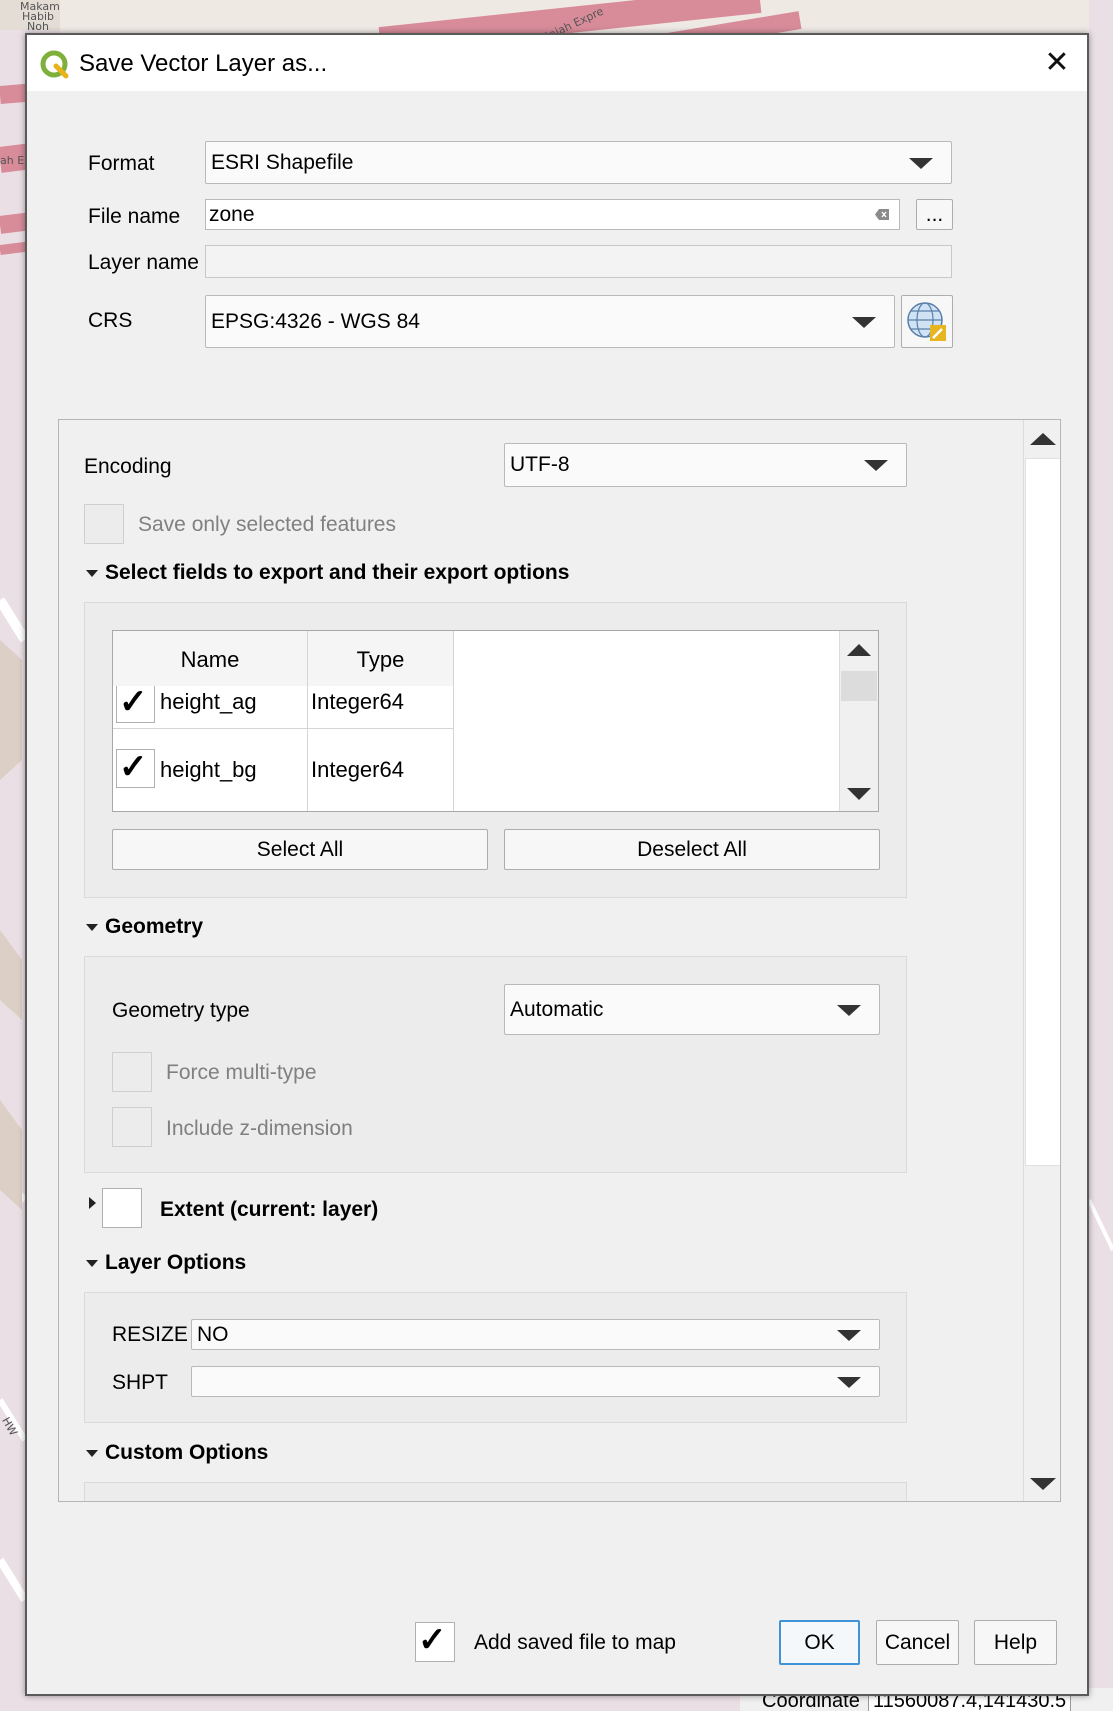 The height and width of the screenshot is (1711, 1113). Describe the element at coordinates (122, 1208) in the screenshot. I see `extent-checkbox` at that location.